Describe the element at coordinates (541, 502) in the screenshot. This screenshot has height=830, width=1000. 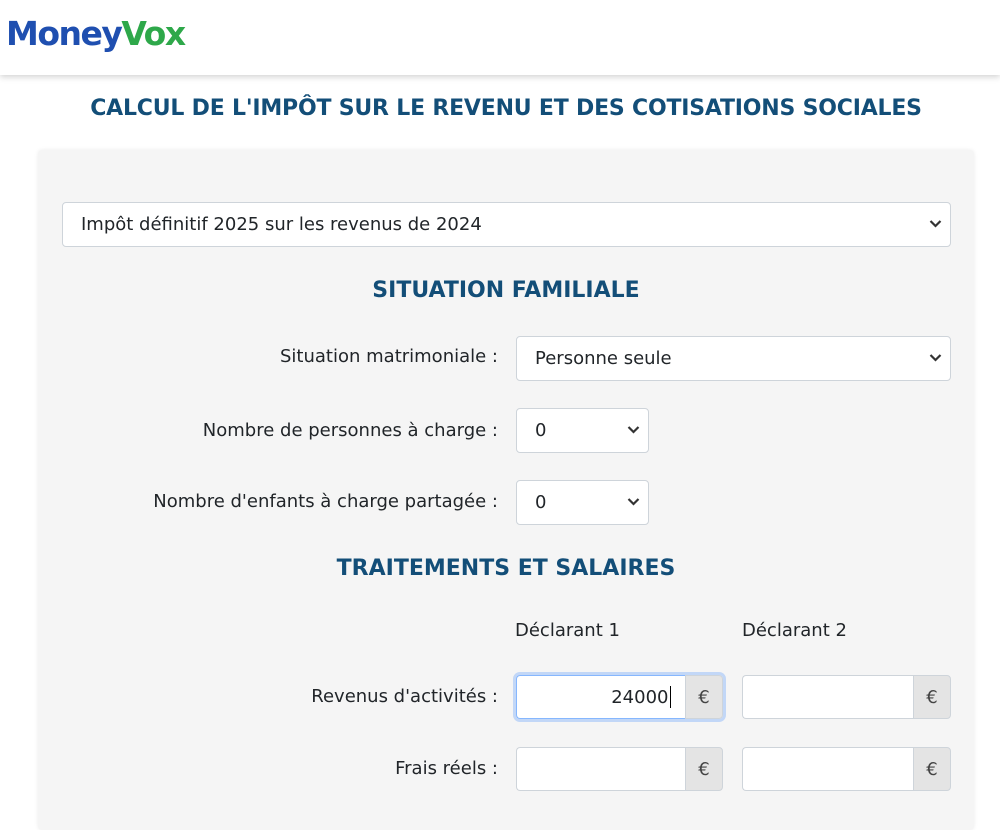
I see `shared-children-value: 0` at that location.